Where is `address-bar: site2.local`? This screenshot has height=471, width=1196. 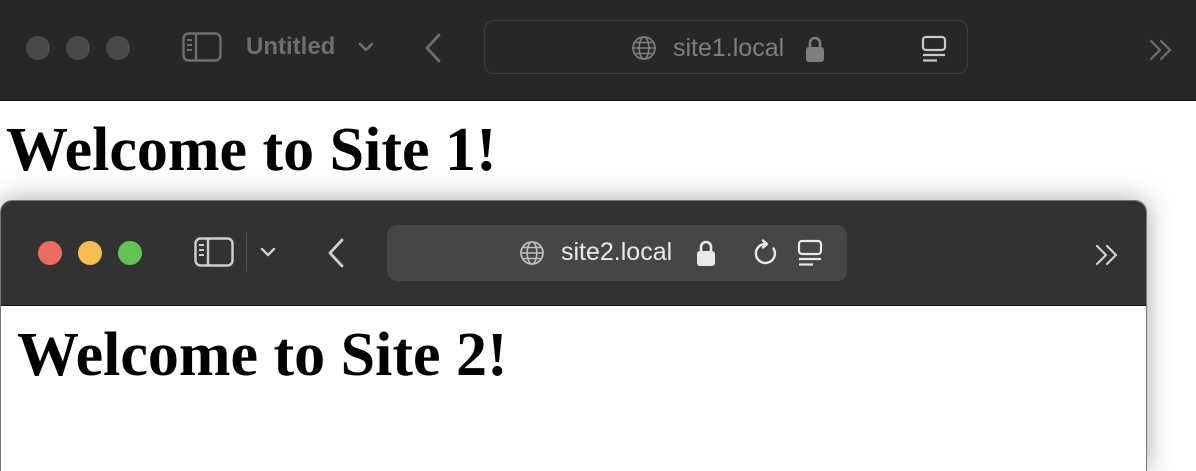 address-bar: site2.local is located at coordinates (617, 253).